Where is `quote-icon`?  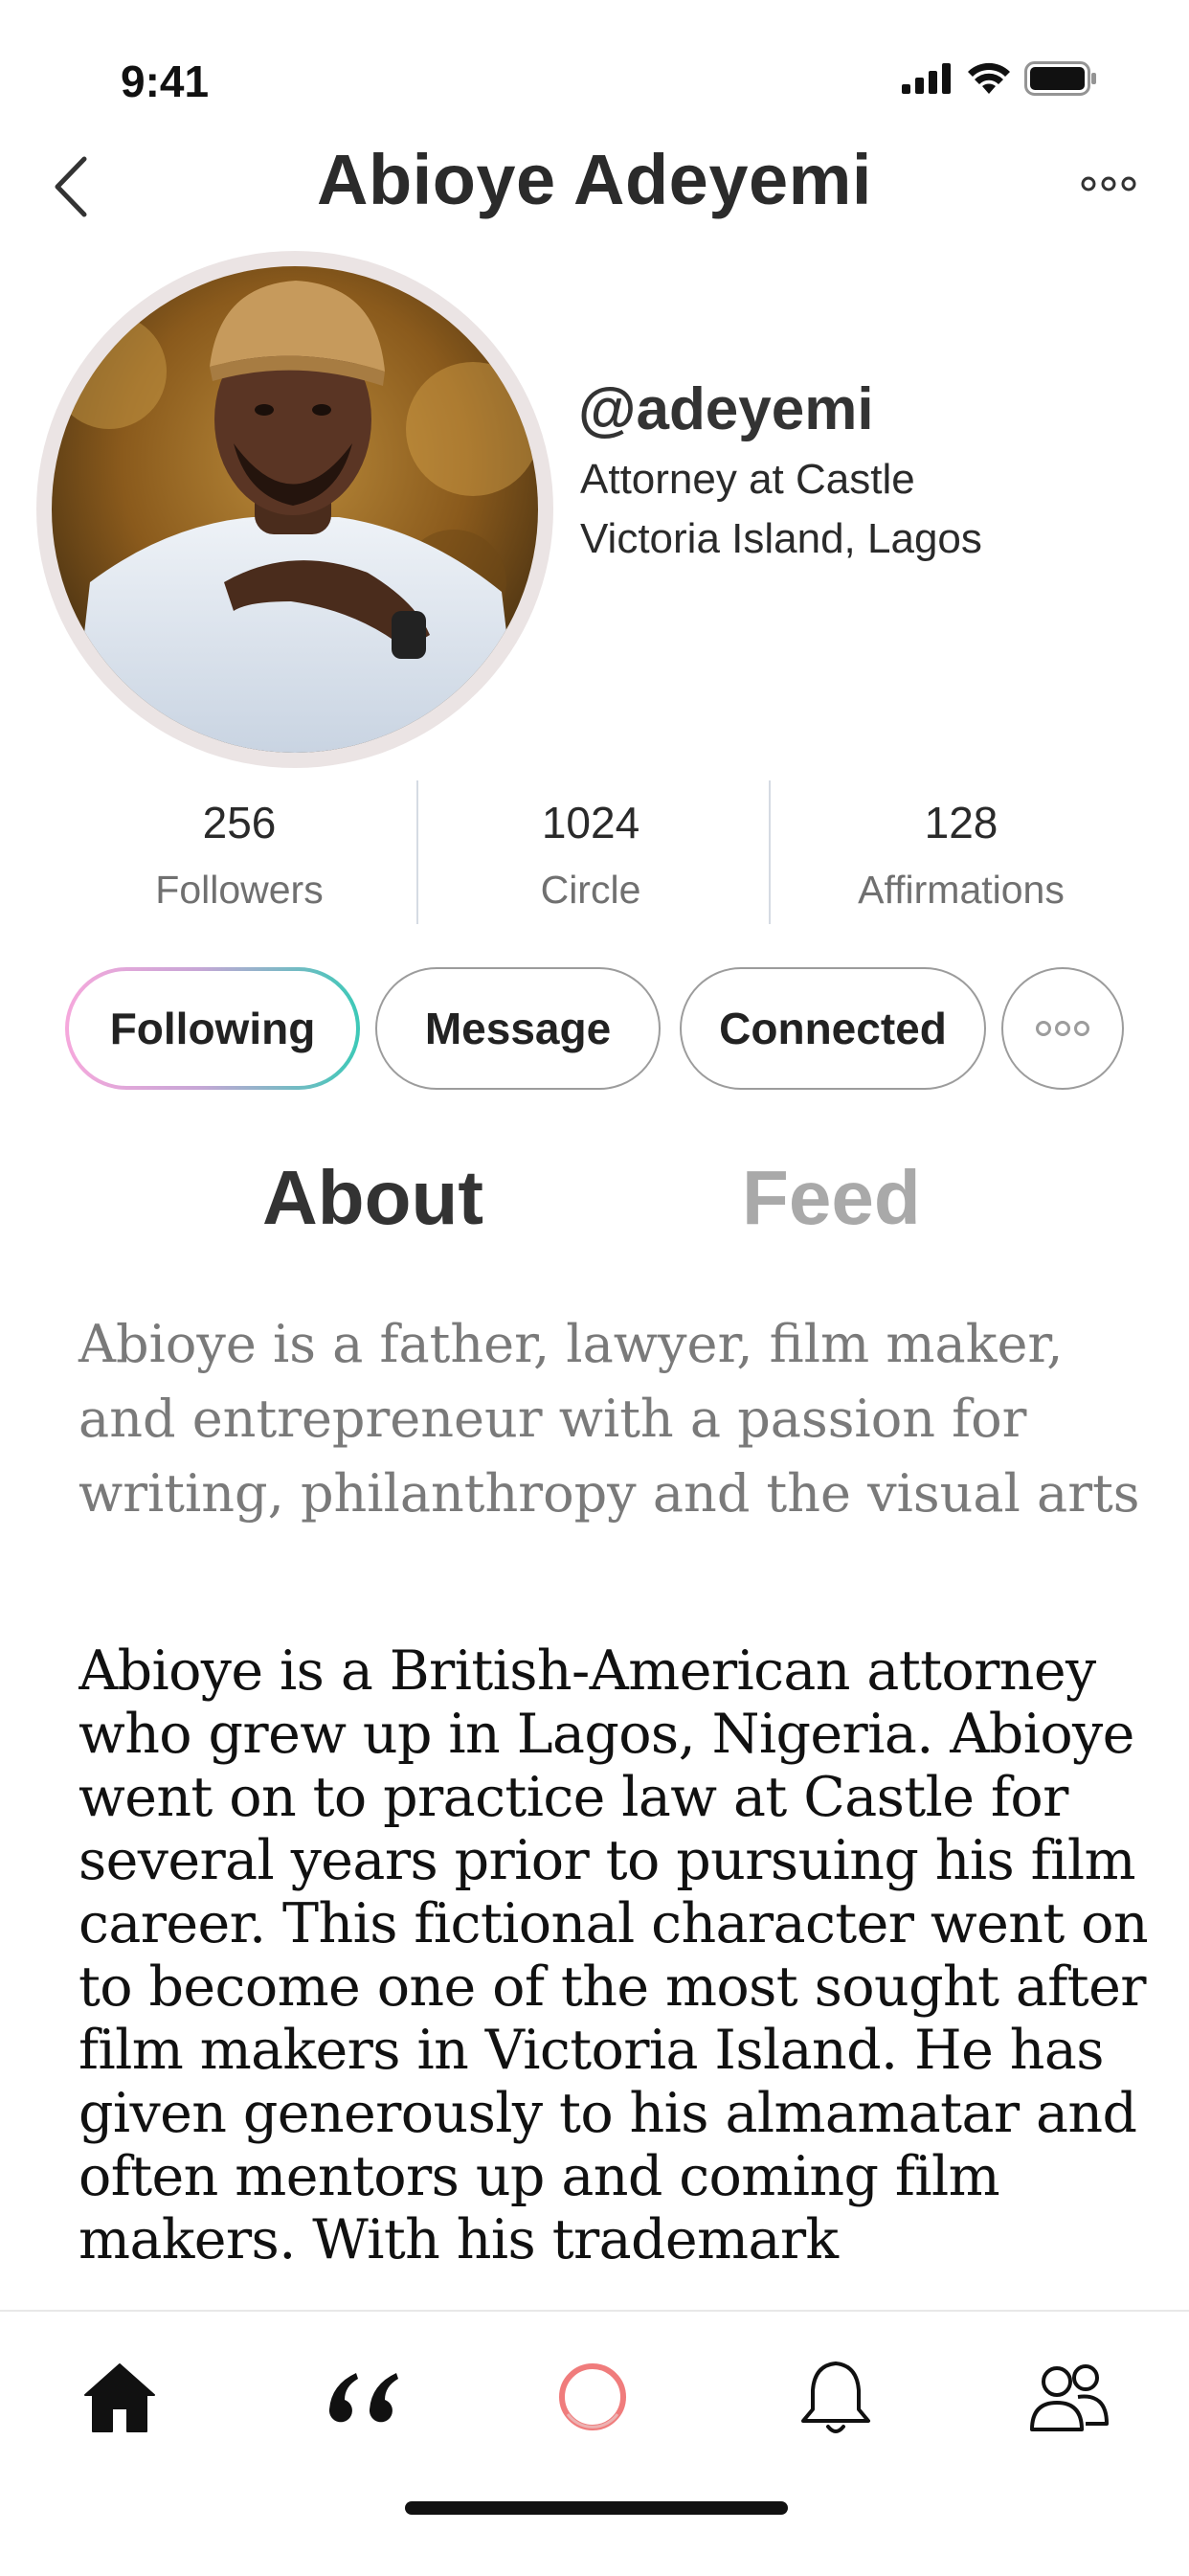
quote-icon is located at coordinates (363, 2398).